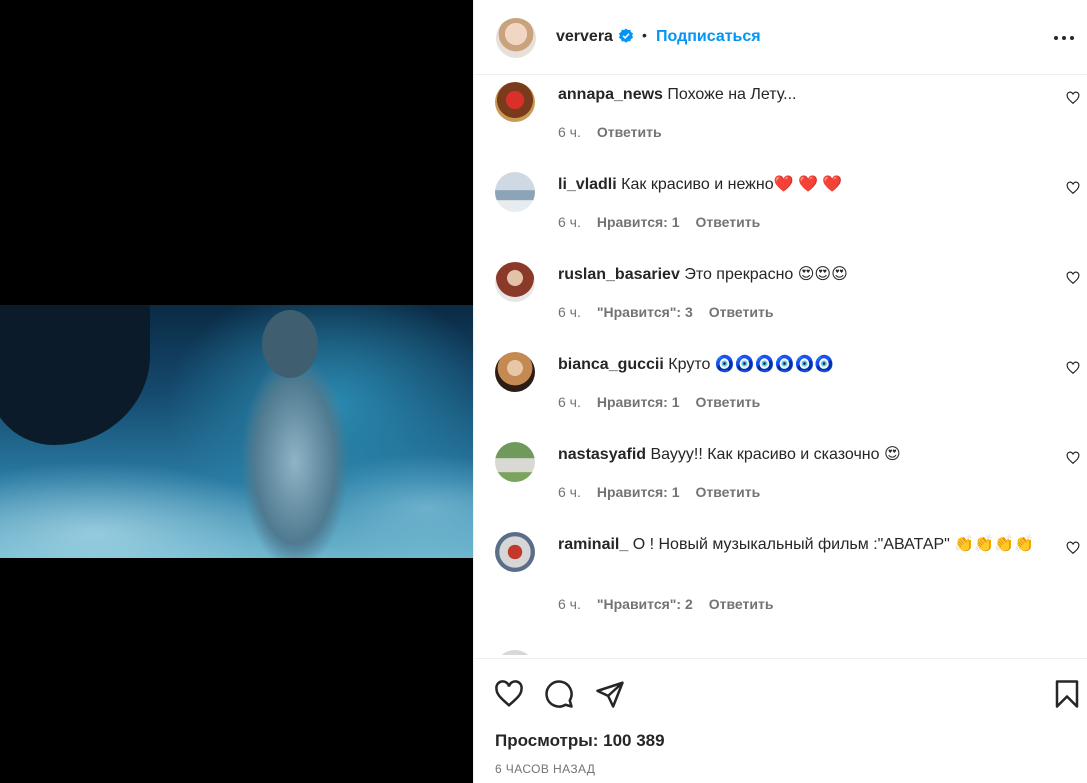 The width and height of the screenshot is (1087, 783). I want to click on post-timestamp: 6 ЧАСОВ НАЗАД, so click(545, 769).